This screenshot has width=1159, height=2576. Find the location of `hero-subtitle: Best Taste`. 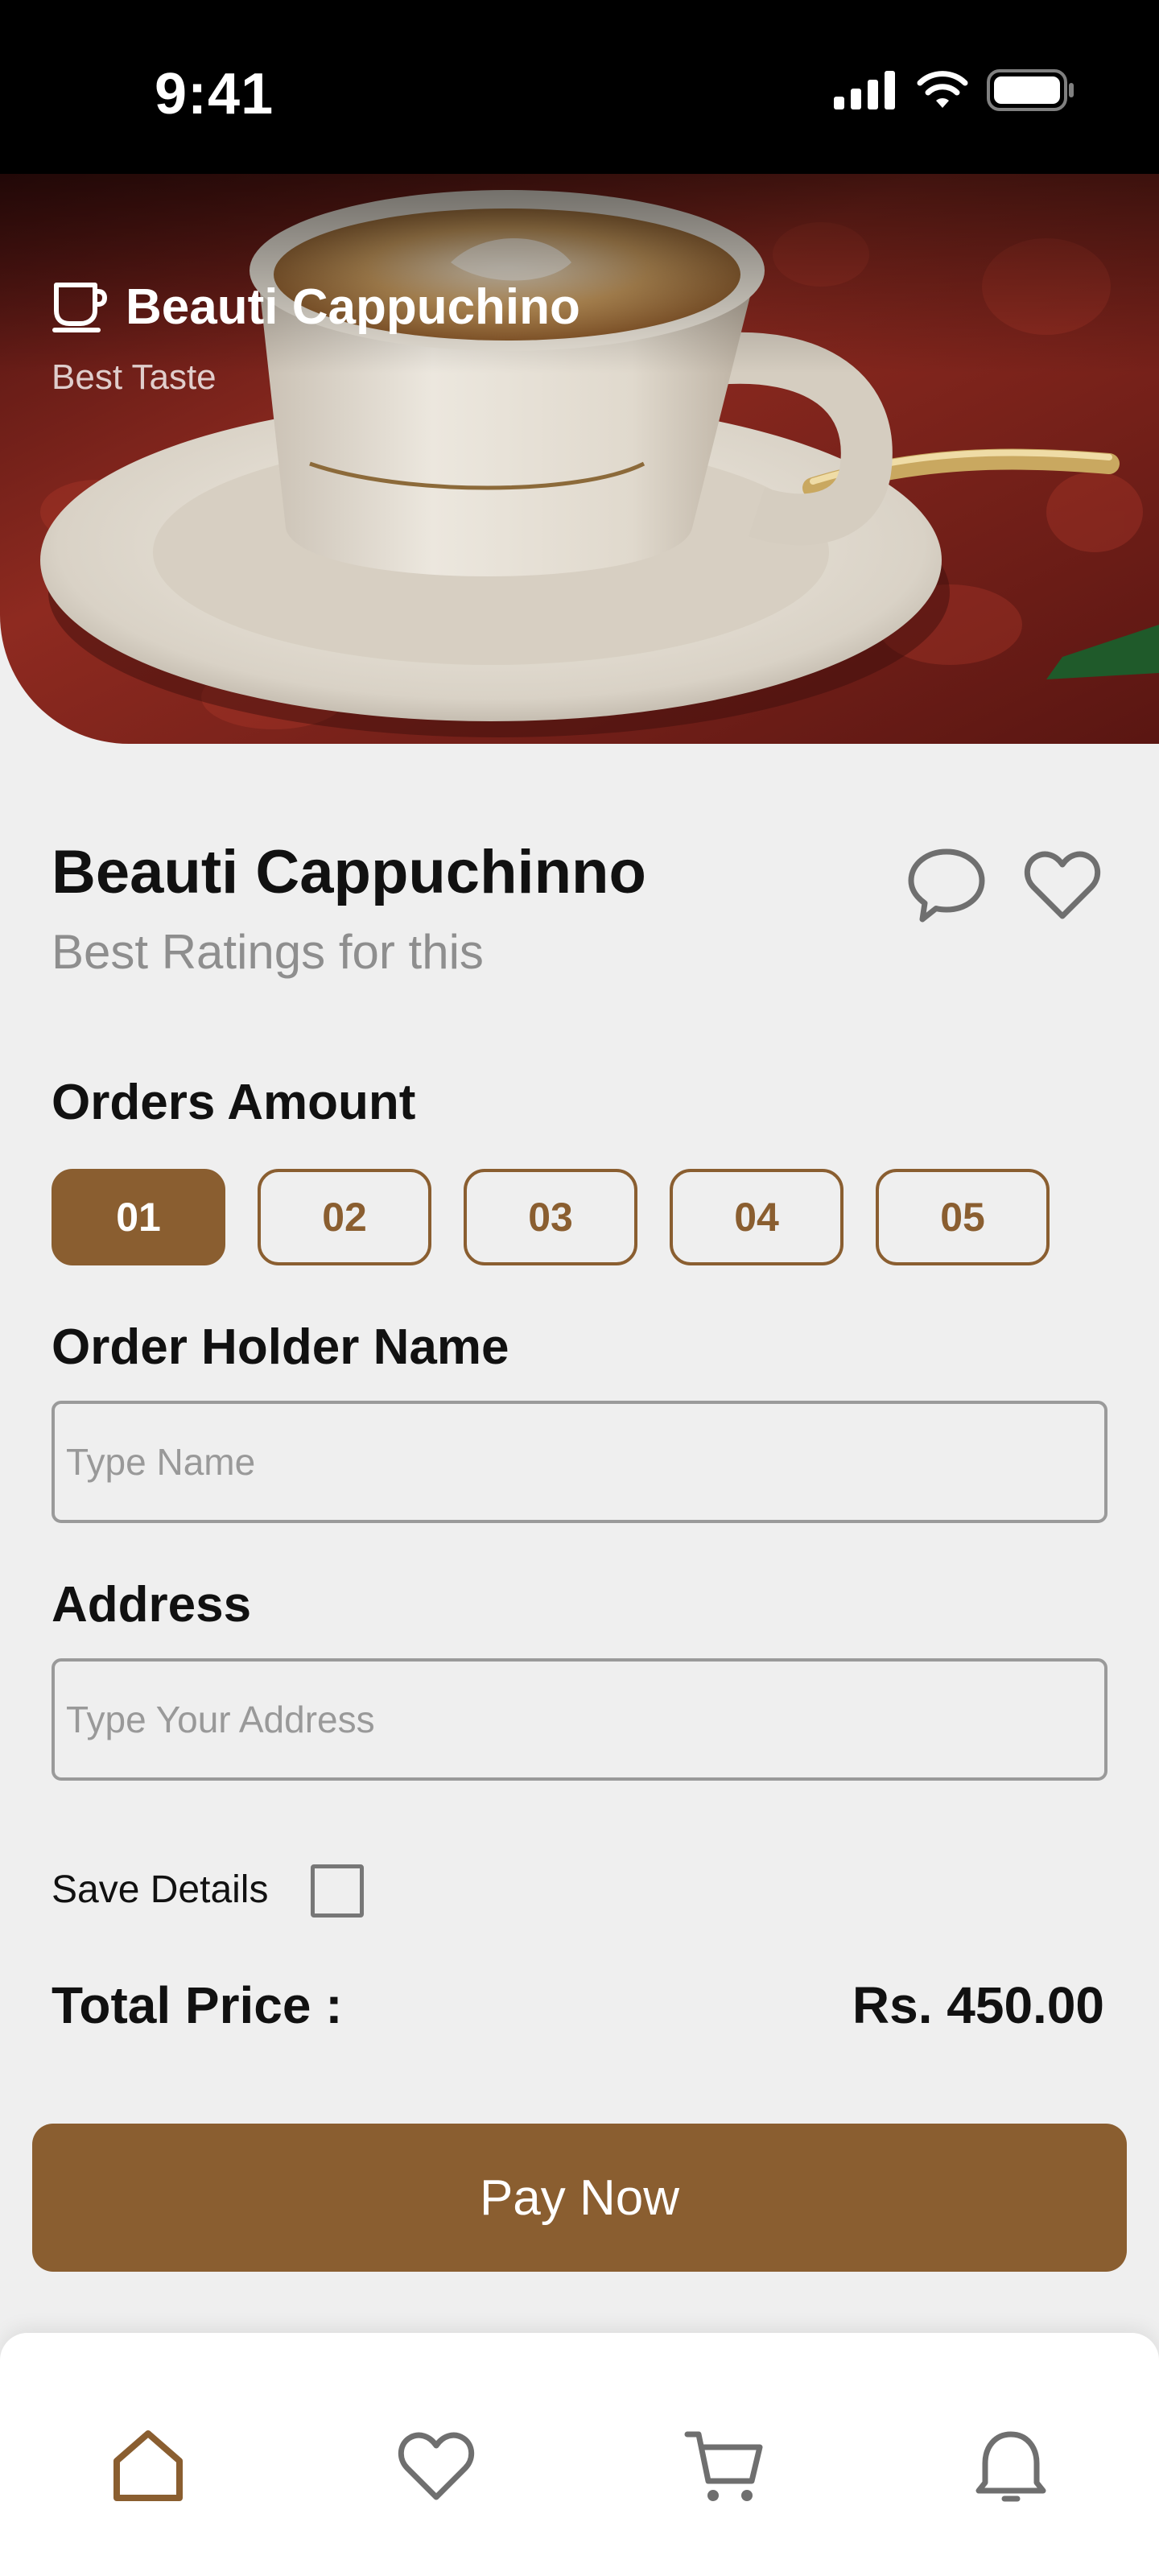

hero-subtitle: Best Taste is located at coordinates (134, 377).